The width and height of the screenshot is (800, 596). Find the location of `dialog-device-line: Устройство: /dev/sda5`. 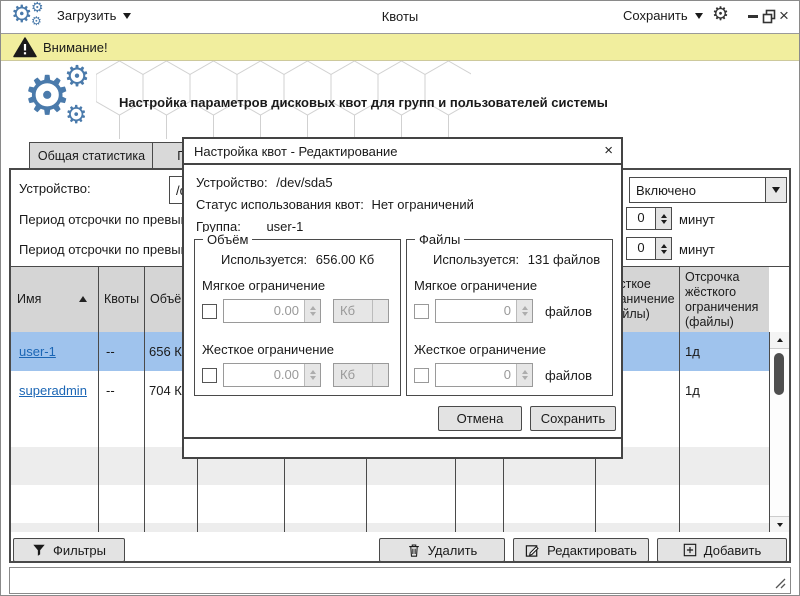

dialog-device-line: Устройство: /dev/sda5 is located at coordinates (264, 182).